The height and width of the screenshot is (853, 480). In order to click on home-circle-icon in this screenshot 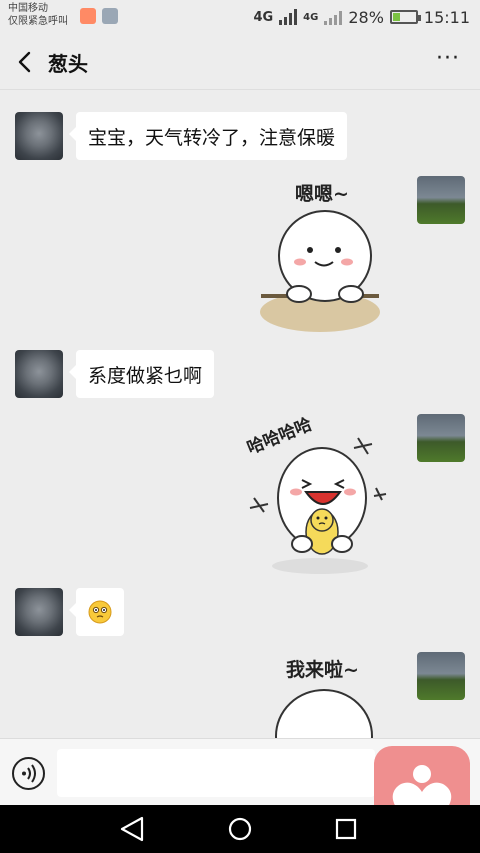, I will do `click(240, 829)`.